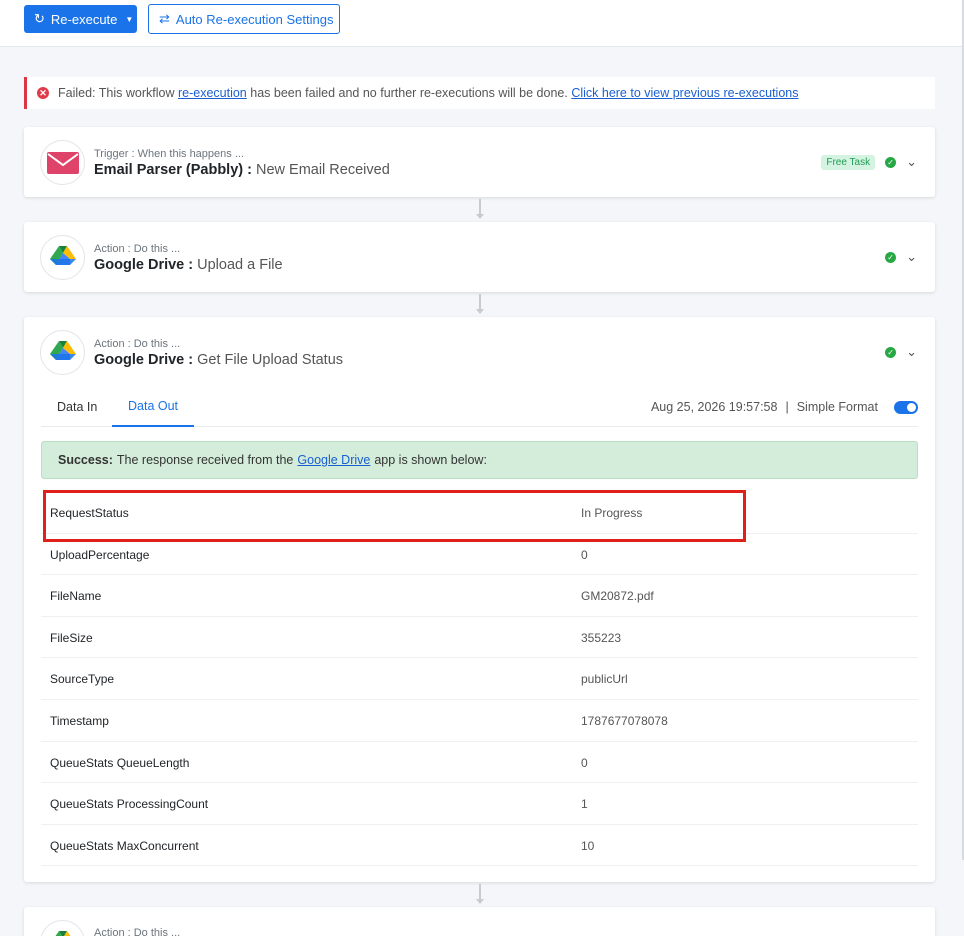 The image size is (964, 936). I want to click on step-title: Google Drive : Upload a File, so click(188, 265).